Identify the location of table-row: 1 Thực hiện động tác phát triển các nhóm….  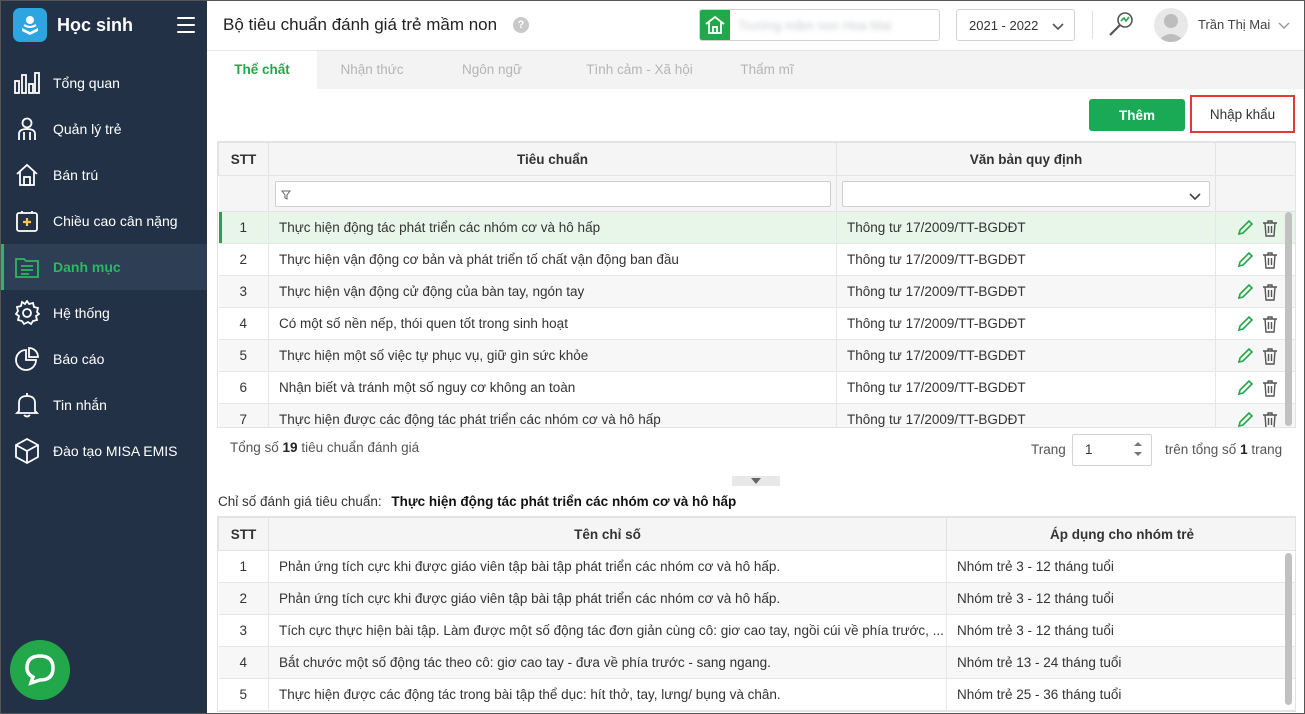
(756, 227).